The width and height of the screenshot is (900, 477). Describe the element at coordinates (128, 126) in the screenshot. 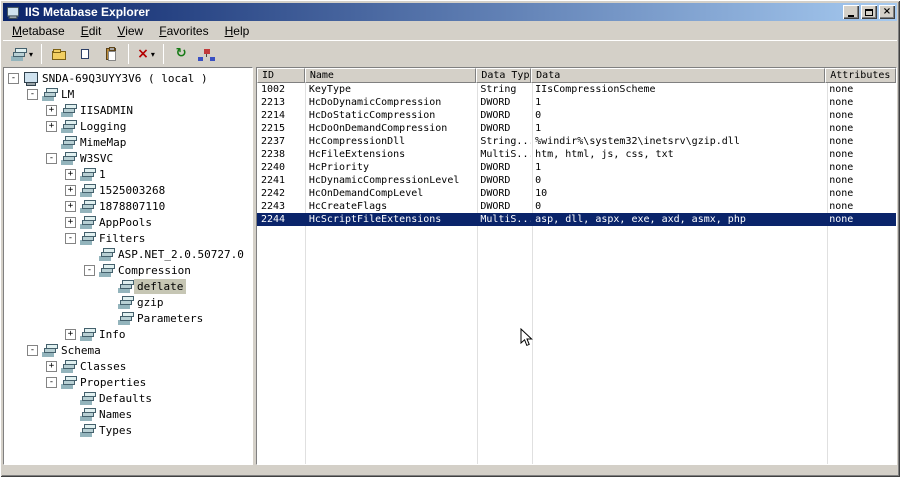

I see `tree-item-logging: + Logging` at that location.